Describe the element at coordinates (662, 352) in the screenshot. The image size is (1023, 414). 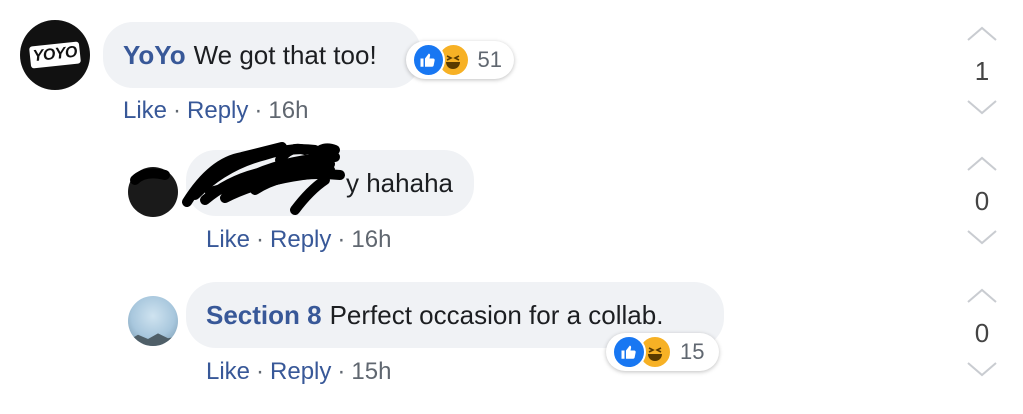
I see `reaction-summary: 15` at that location.